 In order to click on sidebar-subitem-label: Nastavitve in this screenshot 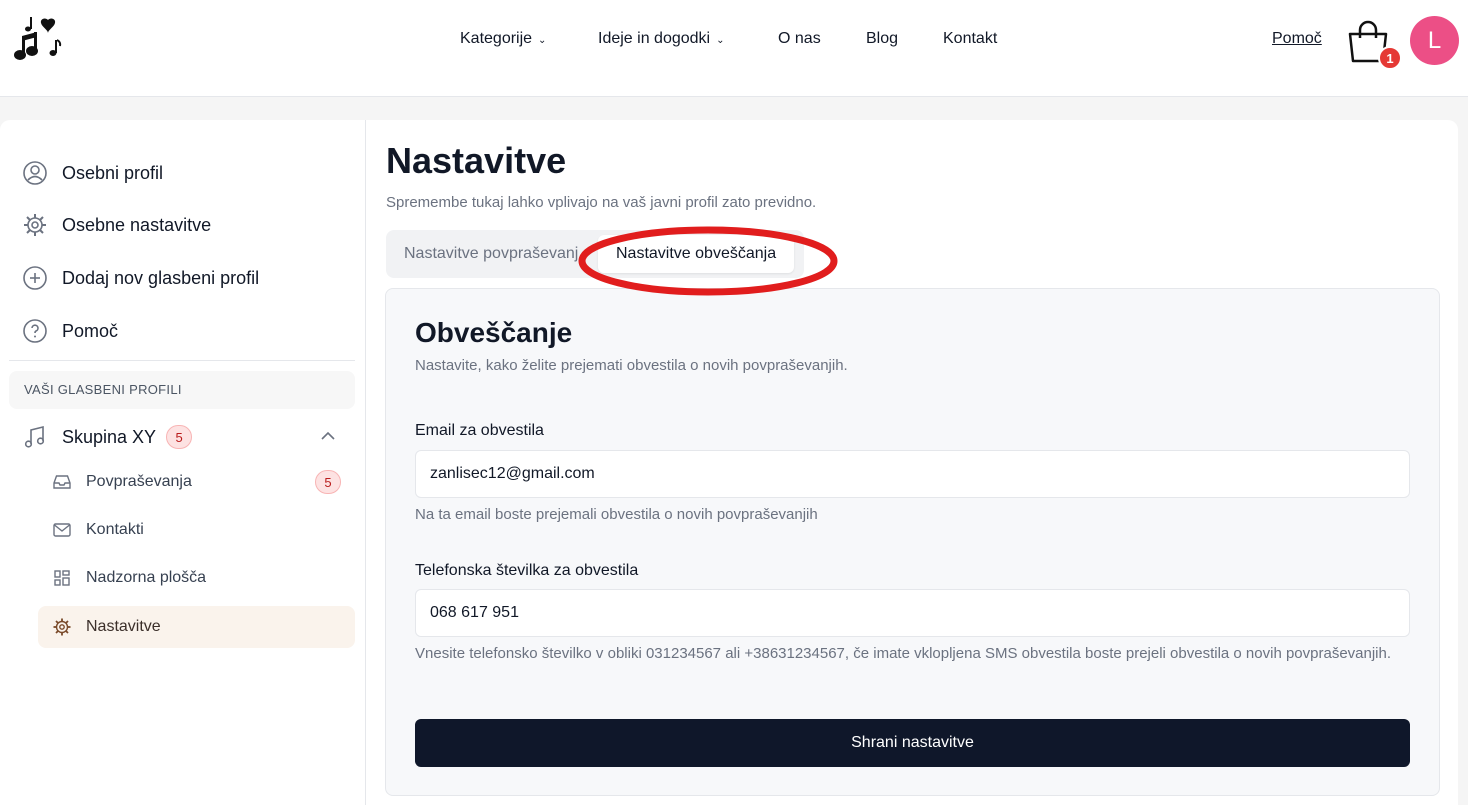, I will do `click(123, 626)`.